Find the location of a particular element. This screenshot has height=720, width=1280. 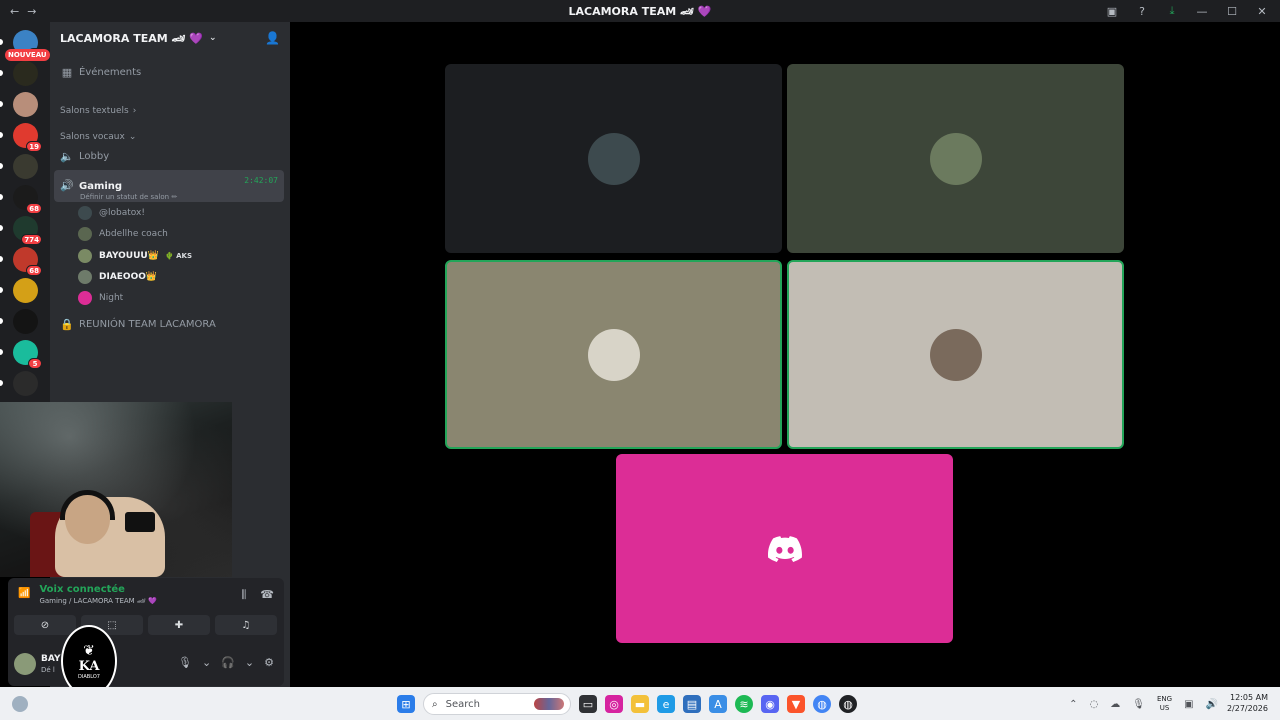

discord-icon: ◉ is located at coordinates (770, 704).